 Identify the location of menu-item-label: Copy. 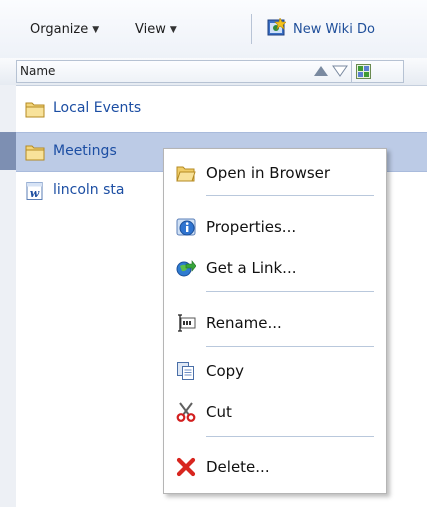
(225, 371).